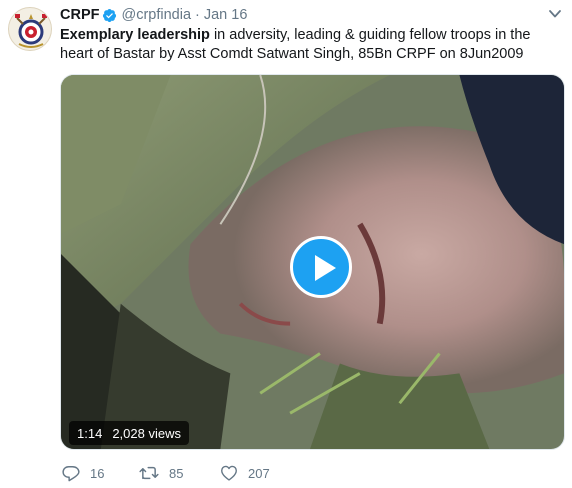 This screenshot has width=572, height=488. I want to click on like-count: 207, so click(259, 473).